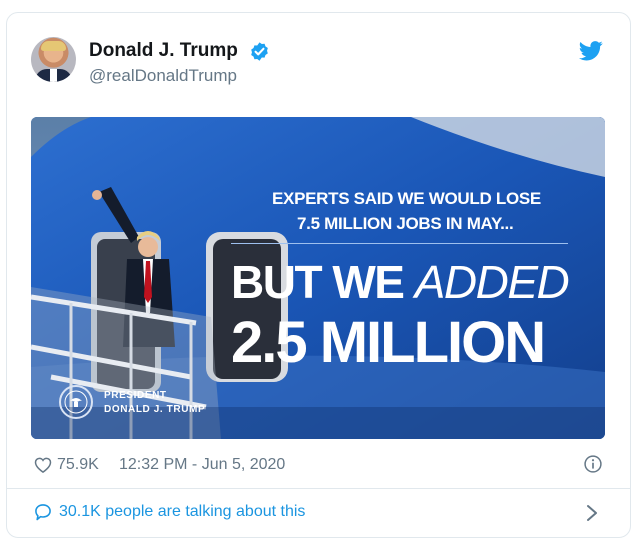  Describe the element at coordinates (155, 409) in the screenshot. I see `seal-caption-name: DONALD J. TRUMP` at that location.